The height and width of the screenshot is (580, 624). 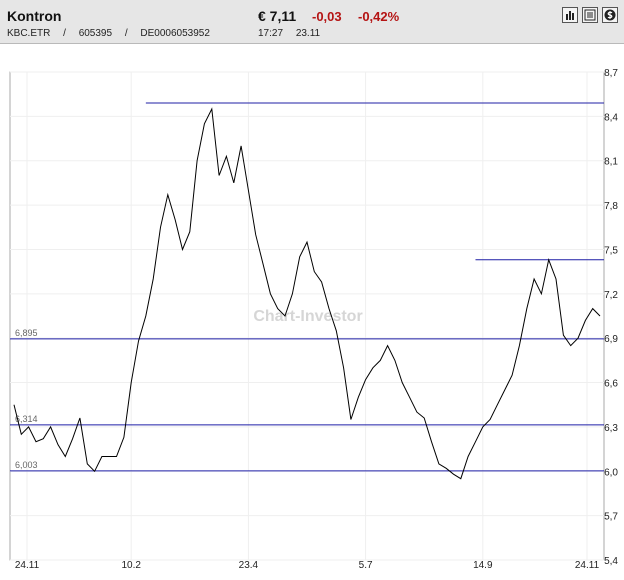 I want to click on bar-chart-icon, so click(x=570, y=15).